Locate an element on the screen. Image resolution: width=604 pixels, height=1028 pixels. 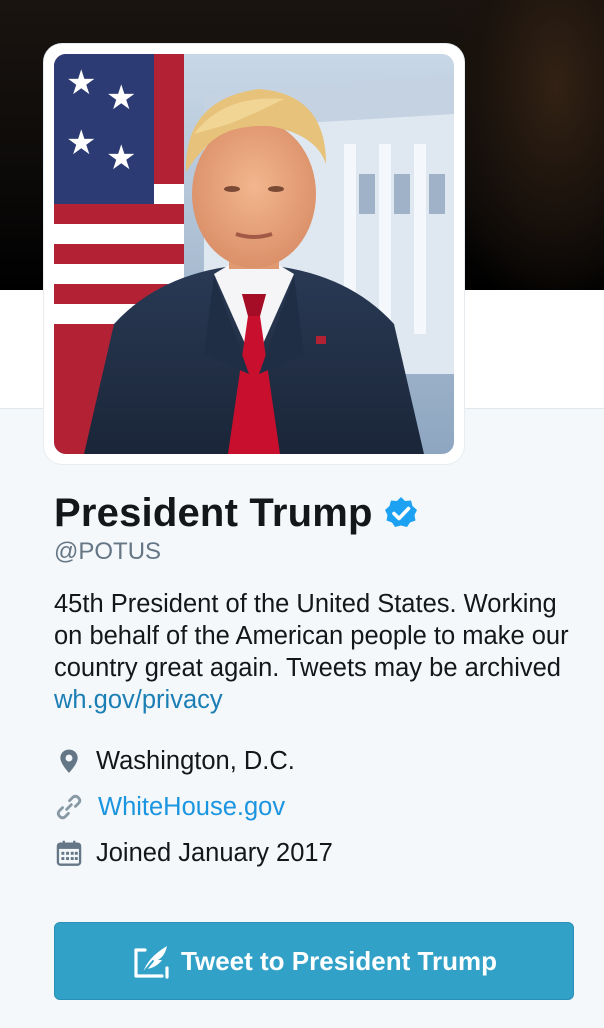
bio-privacy-link: wh.gov/privacy is located at coordinates (138, 700).